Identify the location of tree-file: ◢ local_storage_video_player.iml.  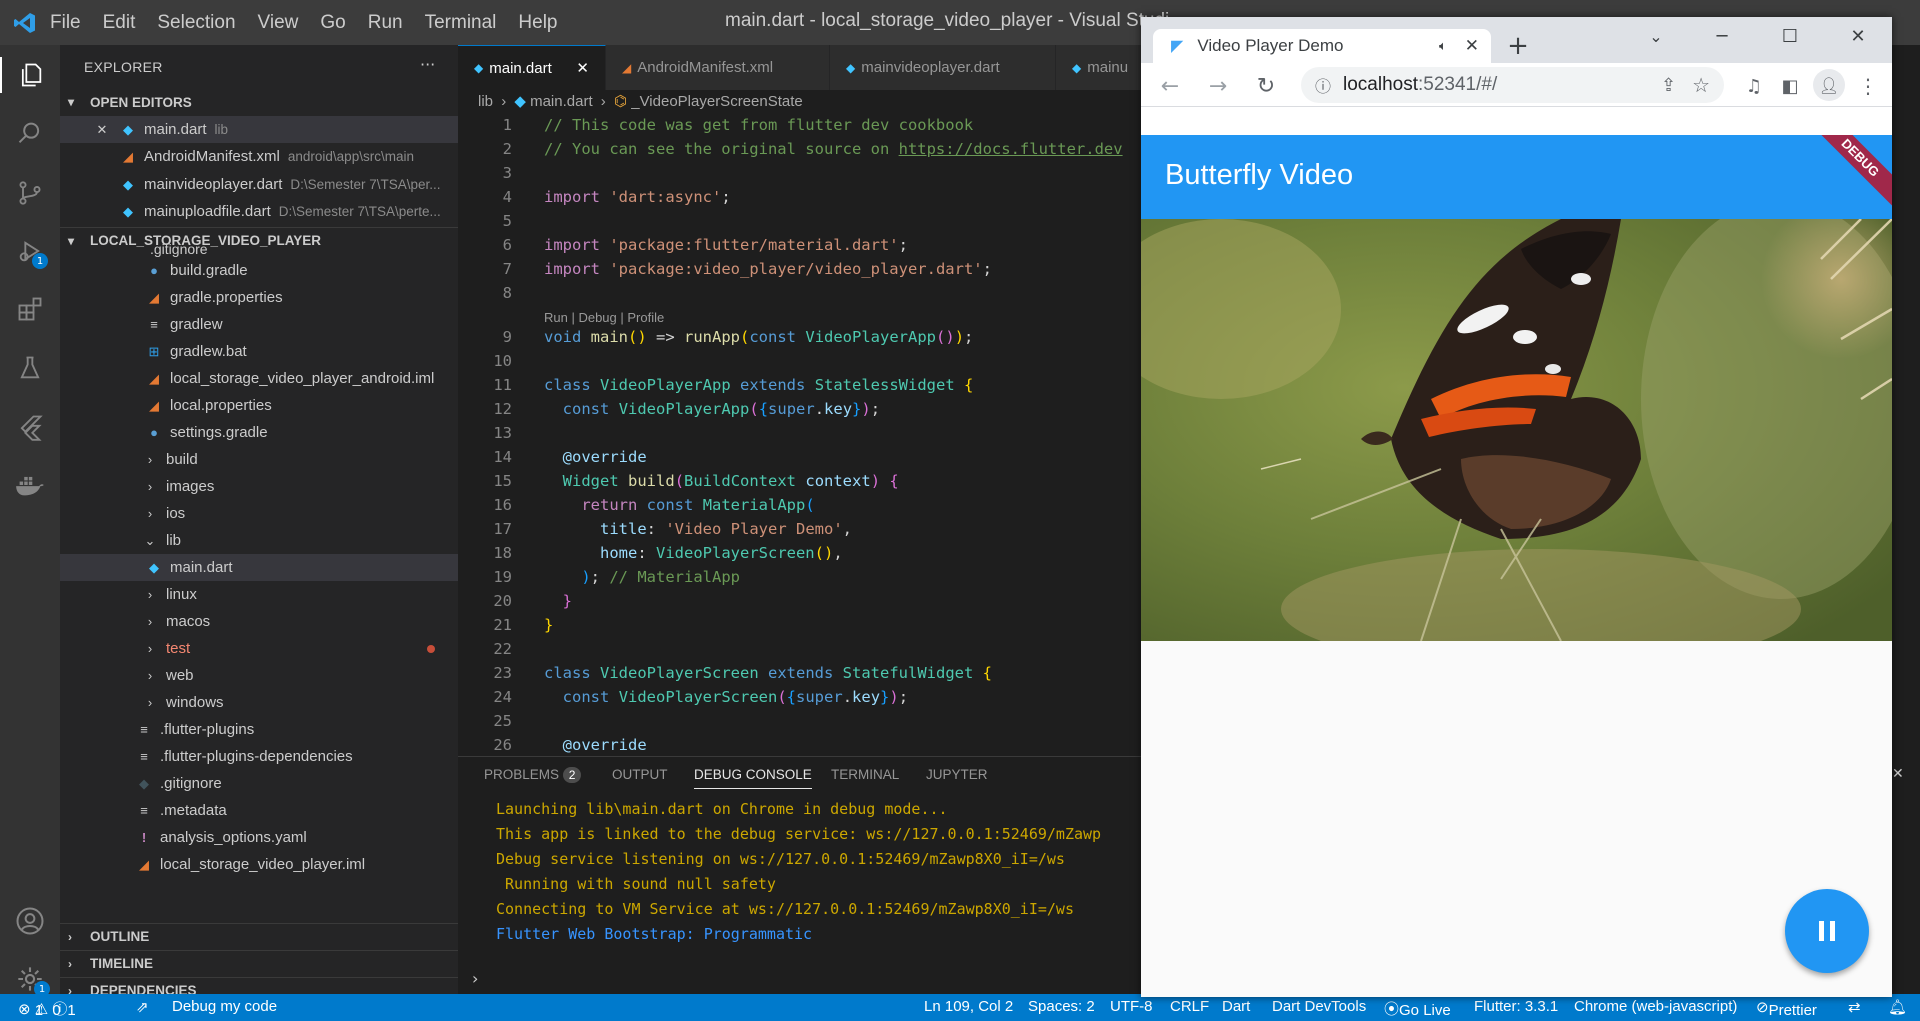
(259, 864).